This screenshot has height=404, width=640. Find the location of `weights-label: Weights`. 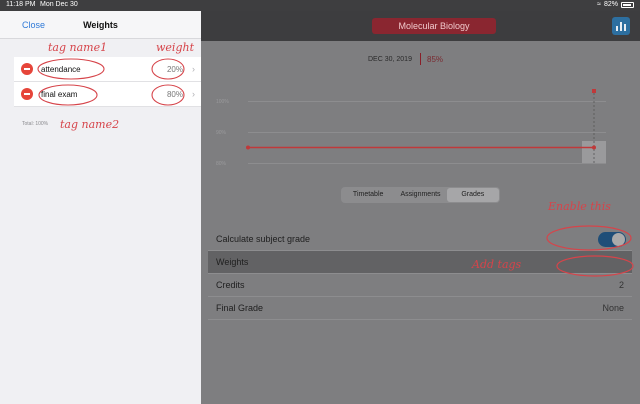

weights-label: Weights is located at coordinates (232, 262).